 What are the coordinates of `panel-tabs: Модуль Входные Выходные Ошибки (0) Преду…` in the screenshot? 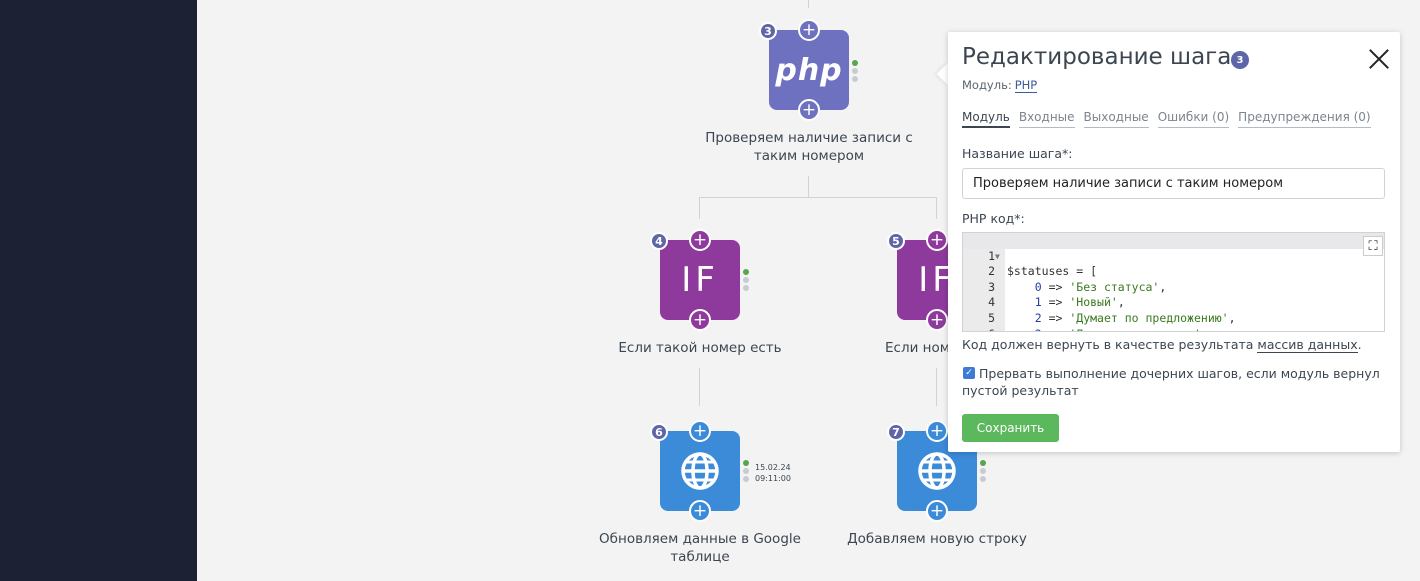 It's located at (1166, 119).